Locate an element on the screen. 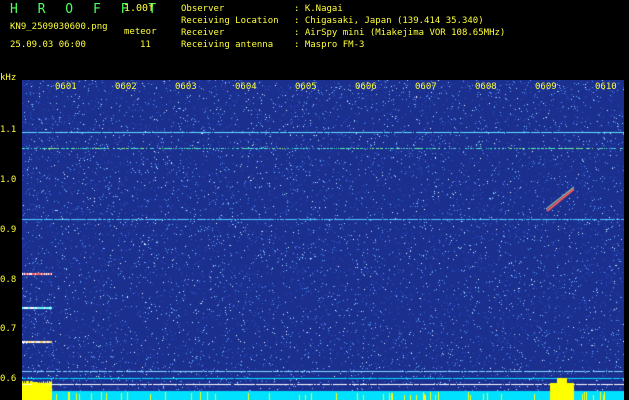 The image size is (629, 400). x-tick-label: 0605 is located at coordinates (306, 87).